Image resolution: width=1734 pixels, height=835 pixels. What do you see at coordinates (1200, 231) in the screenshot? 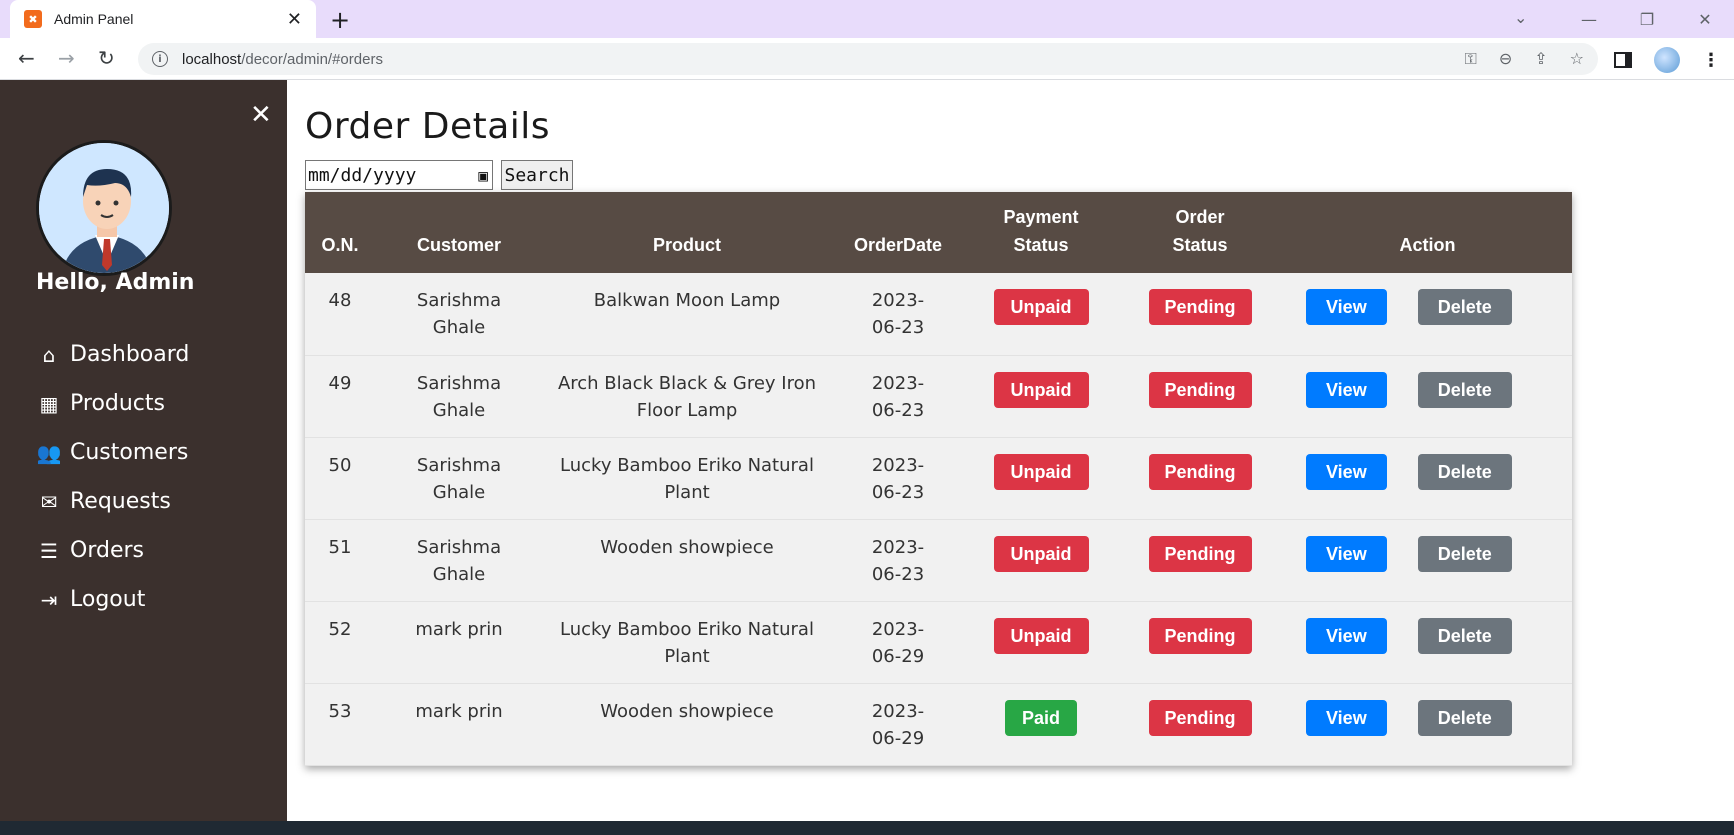
I see `column-header: Order Status` at bounding box center [1200, 231].